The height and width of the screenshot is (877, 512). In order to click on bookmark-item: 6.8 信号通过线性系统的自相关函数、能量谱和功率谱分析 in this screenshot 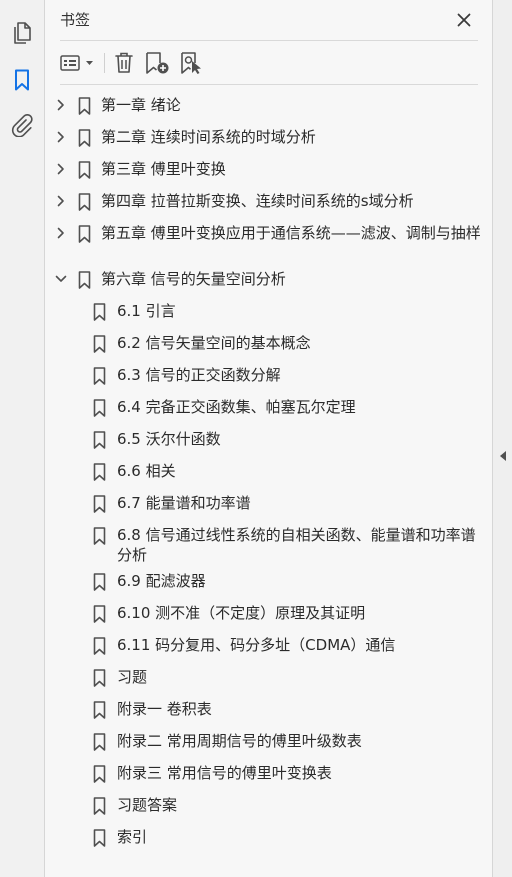, I will do `click(268, 545)`.